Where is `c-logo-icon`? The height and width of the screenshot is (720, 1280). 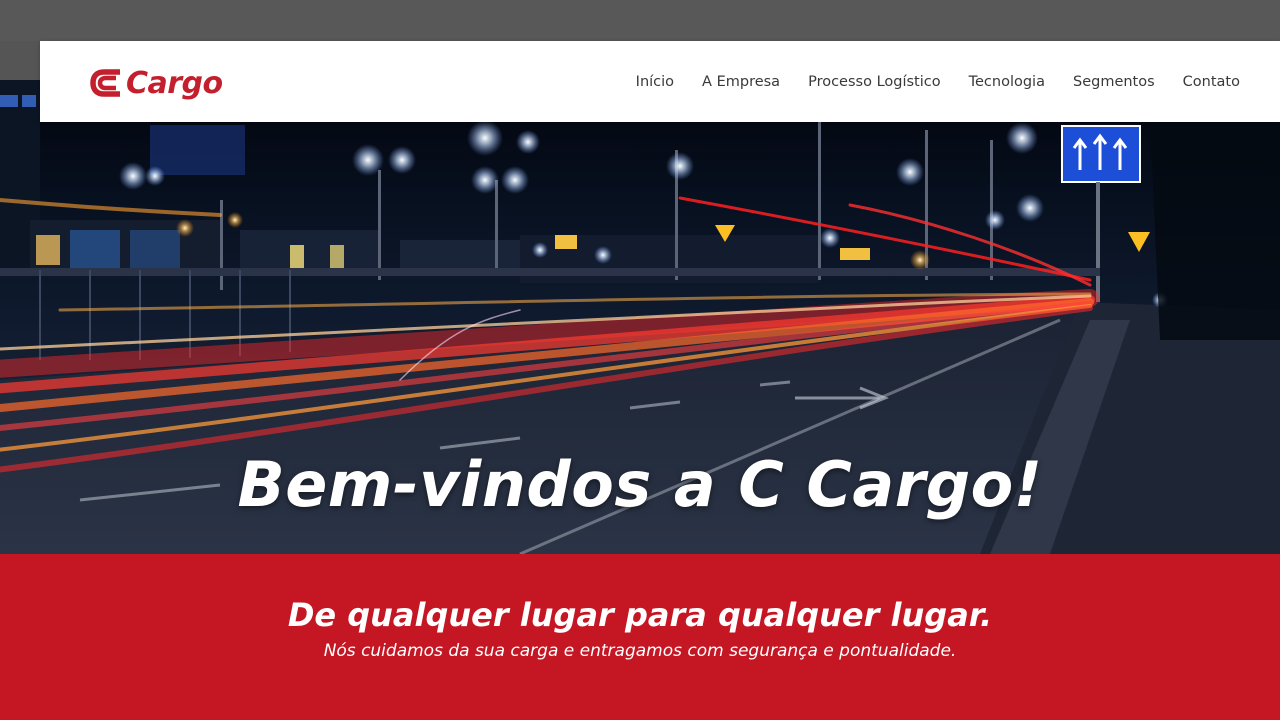 c-logo-icon is located at coordinates (105, 83).